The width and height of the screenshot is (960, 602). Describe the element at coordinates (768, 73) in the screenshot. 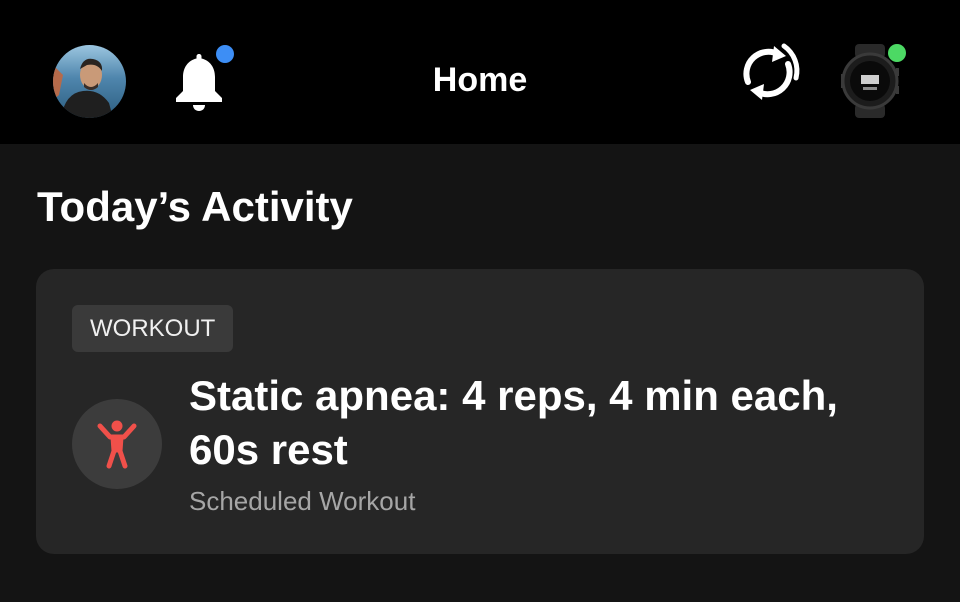

I see `sync-icon` at that location.